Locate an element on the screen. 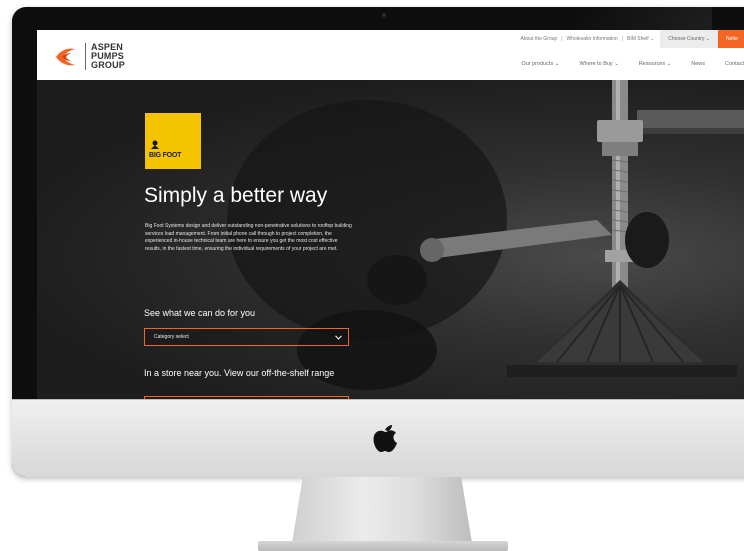 This screenshot has width=744, height=551. country-label: Choose Country is located at coordinates (686, 39).